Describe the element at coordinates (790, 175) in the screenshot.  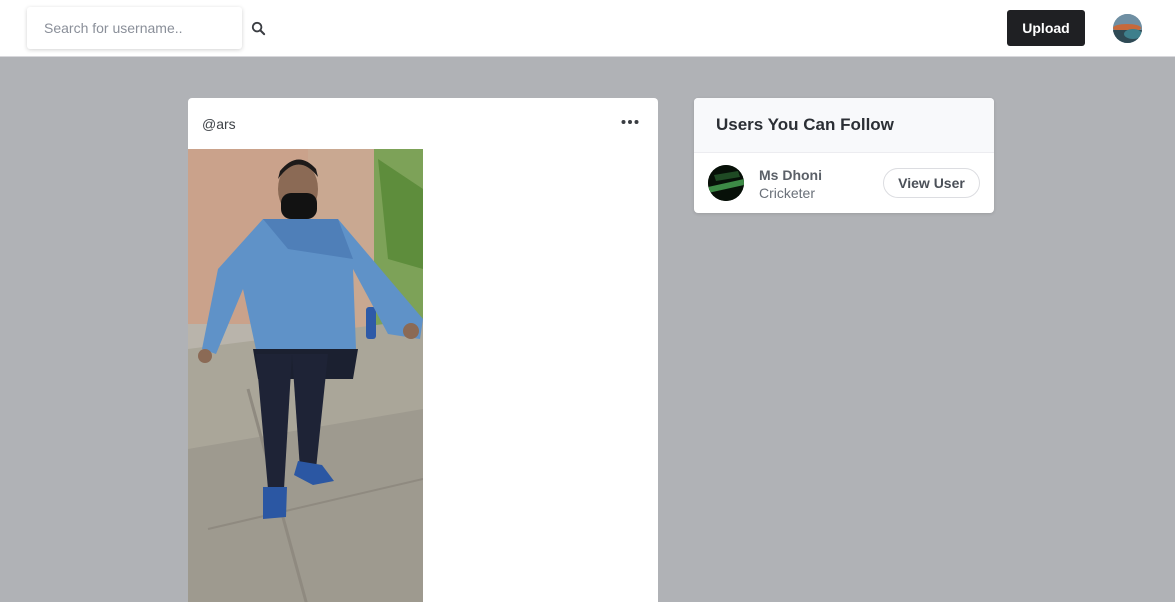
I see `user-name: Ms Dhoni` at that location.